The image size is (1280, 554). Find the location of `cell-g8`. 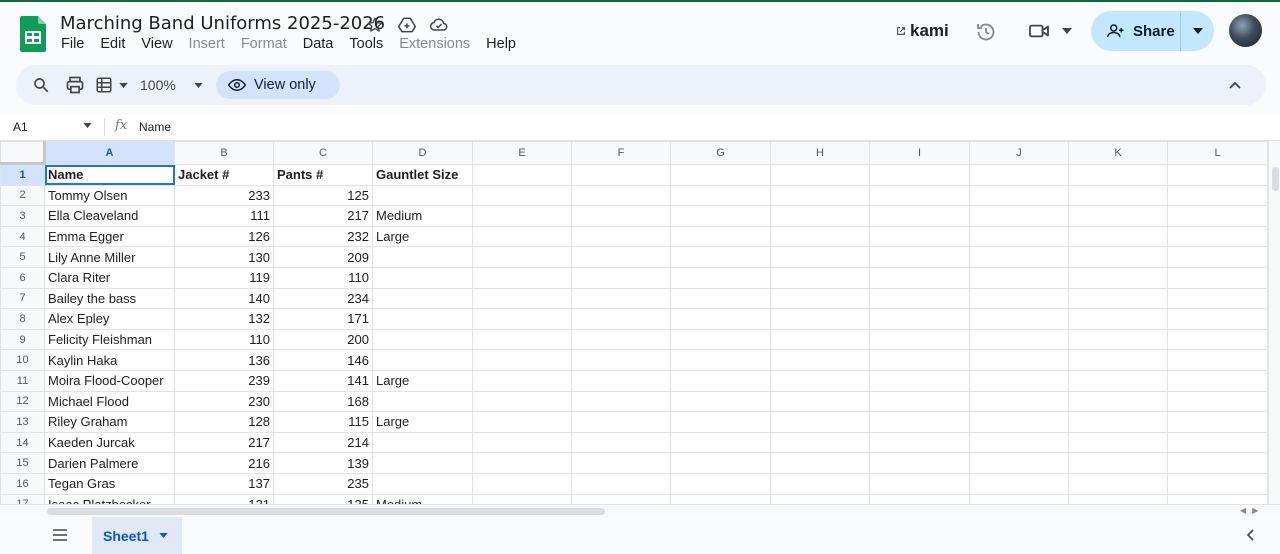

cell-g8 is located at coordinates (720, 319).